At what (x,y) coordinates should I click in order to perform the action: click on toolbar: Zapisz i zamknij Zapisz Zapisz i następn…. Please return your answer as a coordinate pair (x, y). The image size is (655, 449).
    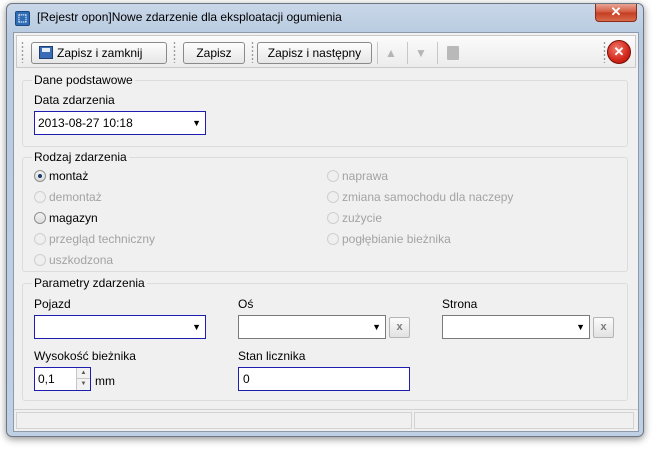
    Looking at the image, I should click on (326, 51).